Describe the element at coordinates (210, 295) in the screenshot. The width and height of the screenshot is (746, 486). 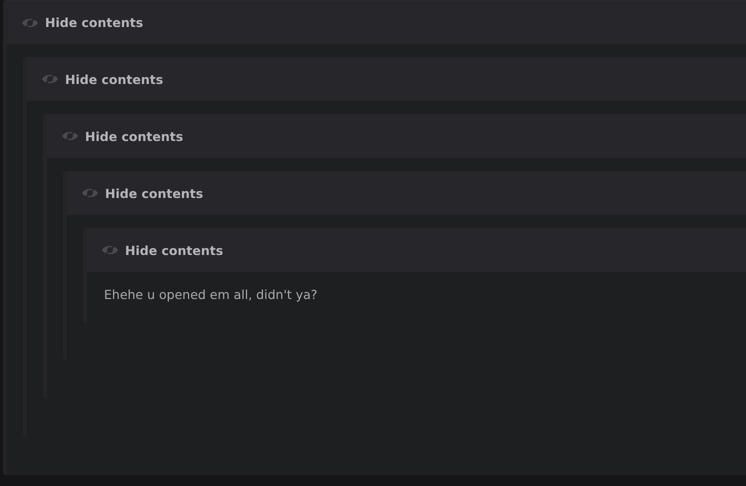
I see `spoiler-text: Ehehe u opened em all, didn't ya?` at that location.